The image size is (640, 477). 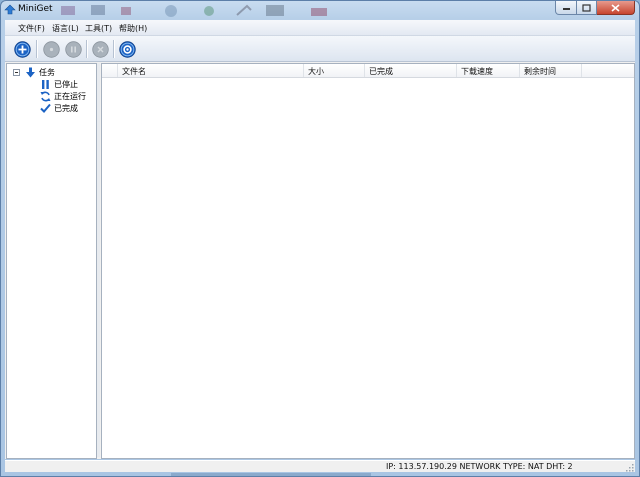 What do you see at coordinates (66, 84) in the screenshot?
I see `tree-item-label: 已停止` at bounding box center [66, 84].